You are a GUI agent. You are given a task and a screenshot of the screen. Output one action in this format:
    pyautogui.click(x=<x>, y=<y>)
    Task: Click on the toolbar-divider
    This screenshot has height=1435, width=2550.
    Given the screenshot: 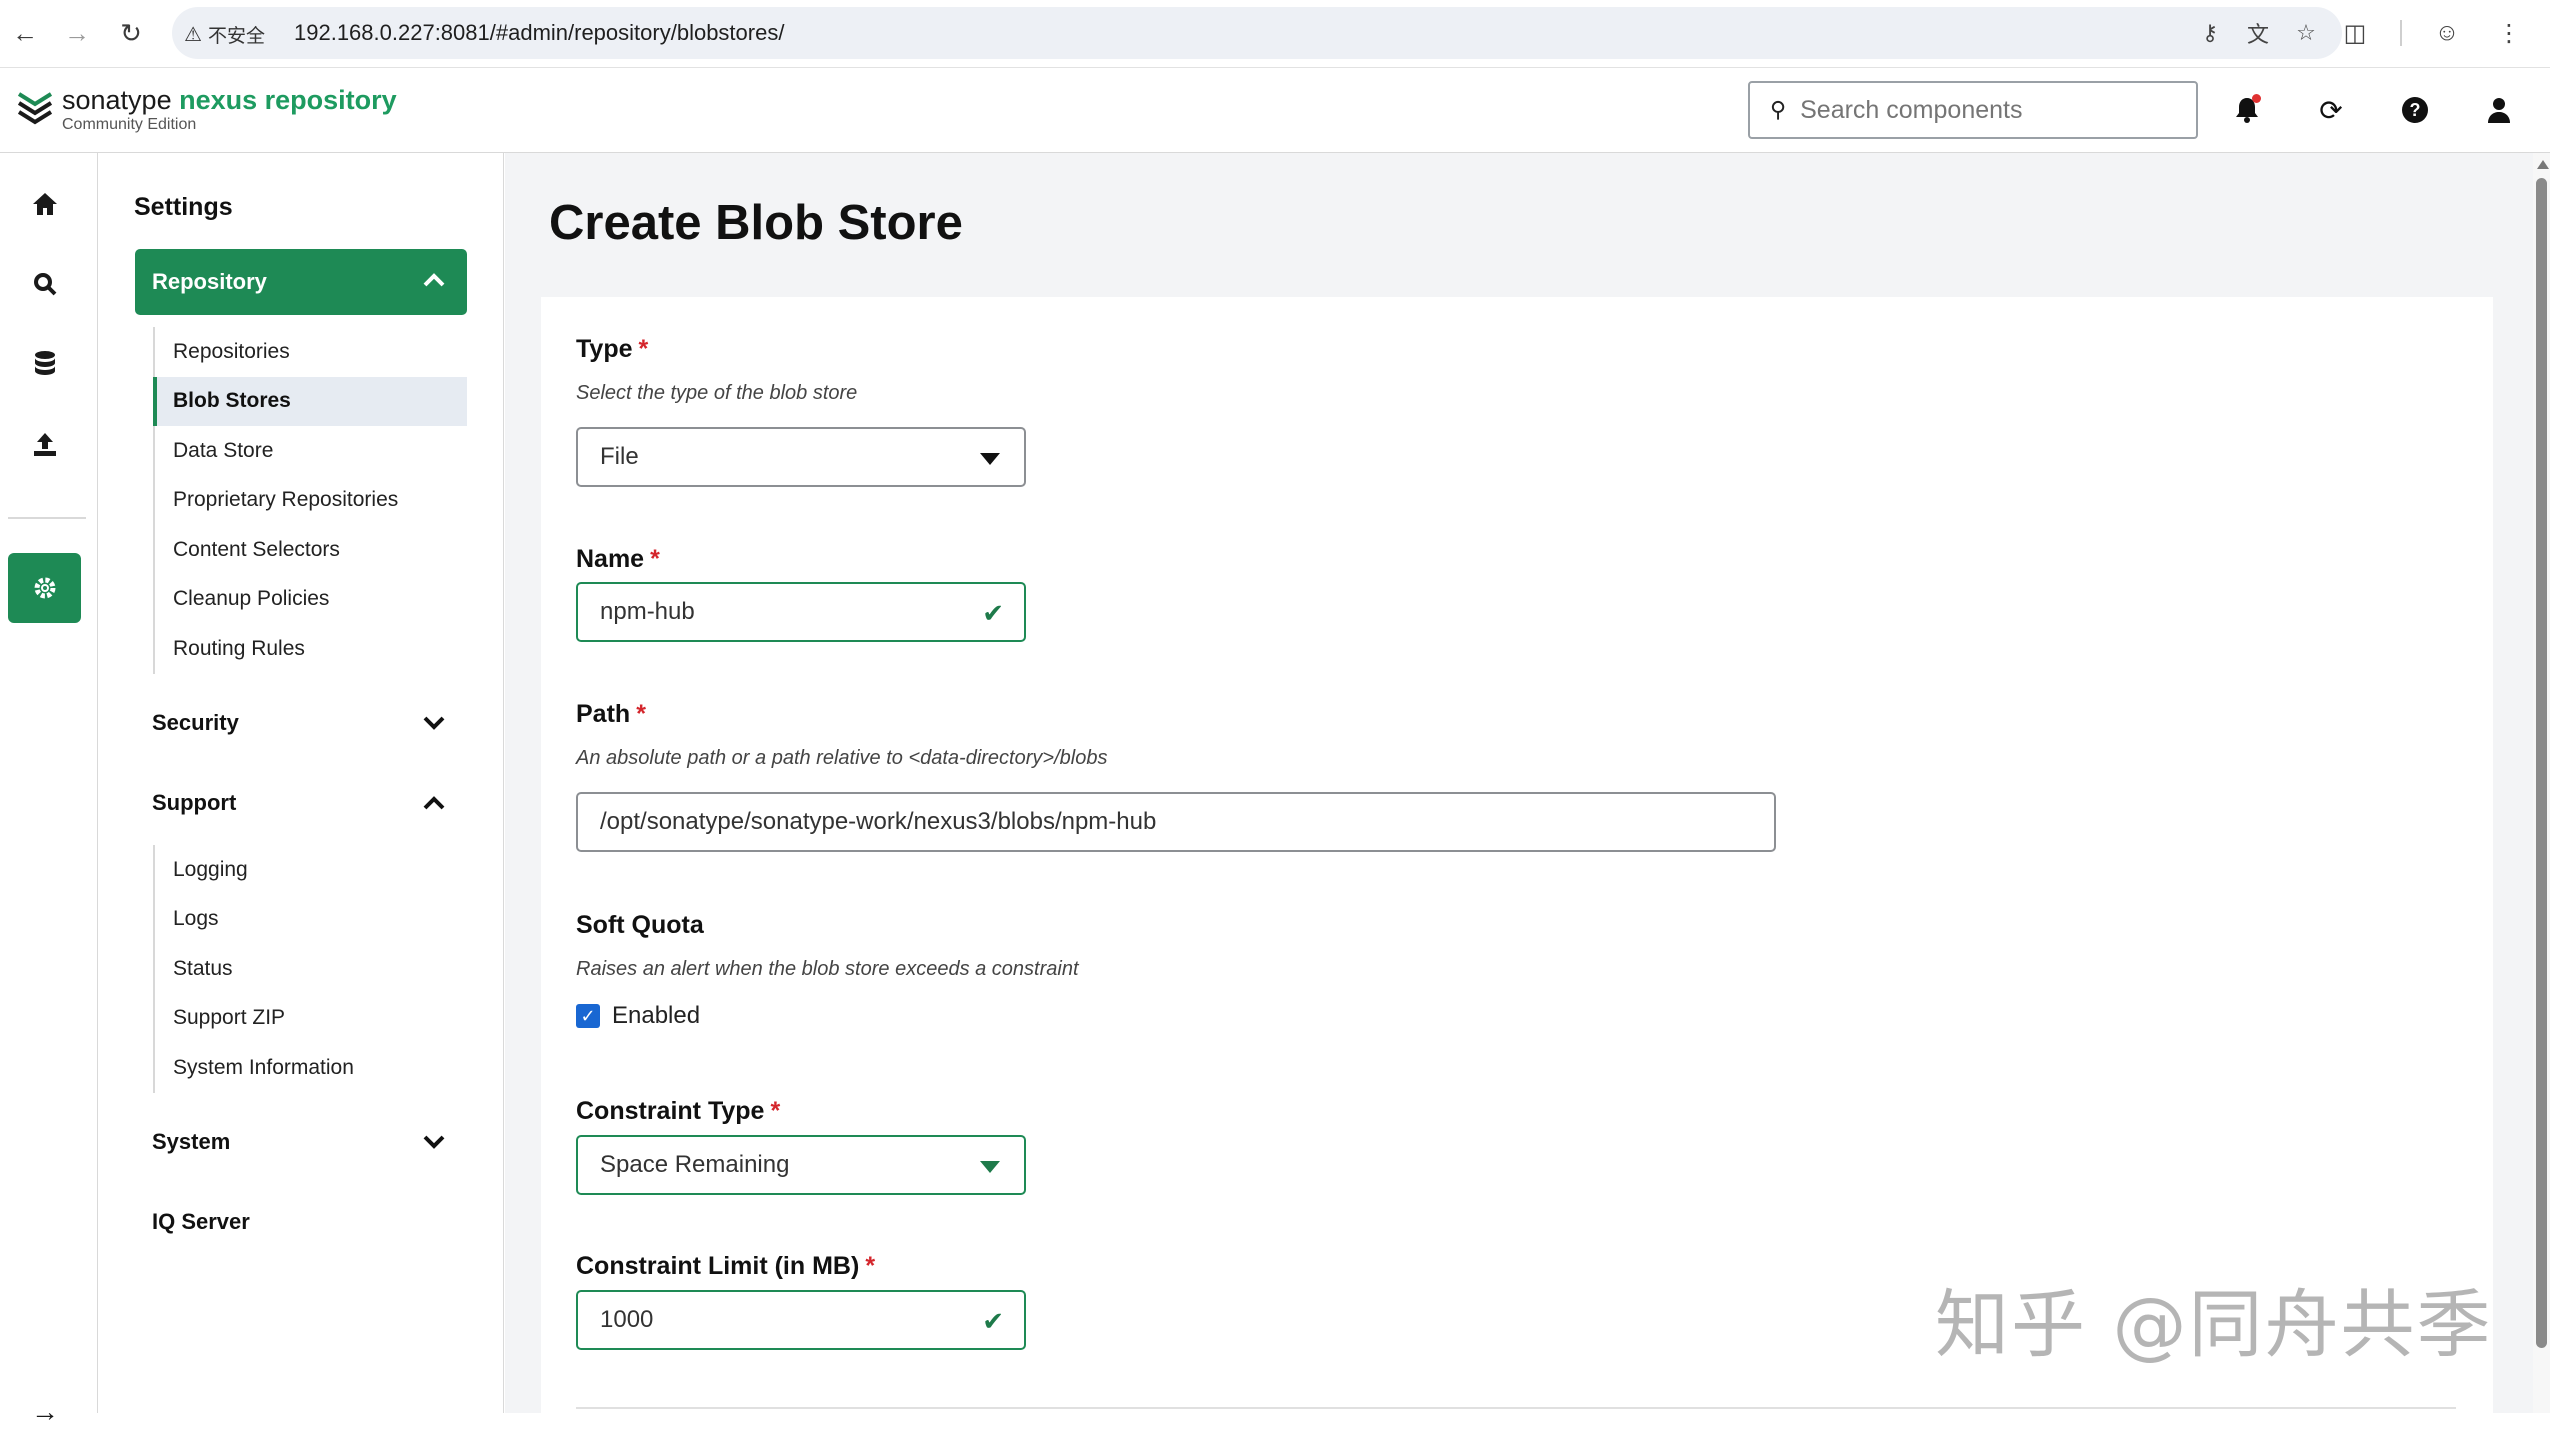 What is the action you would take?
    pyautogui.click(x=2401, y=33)
    